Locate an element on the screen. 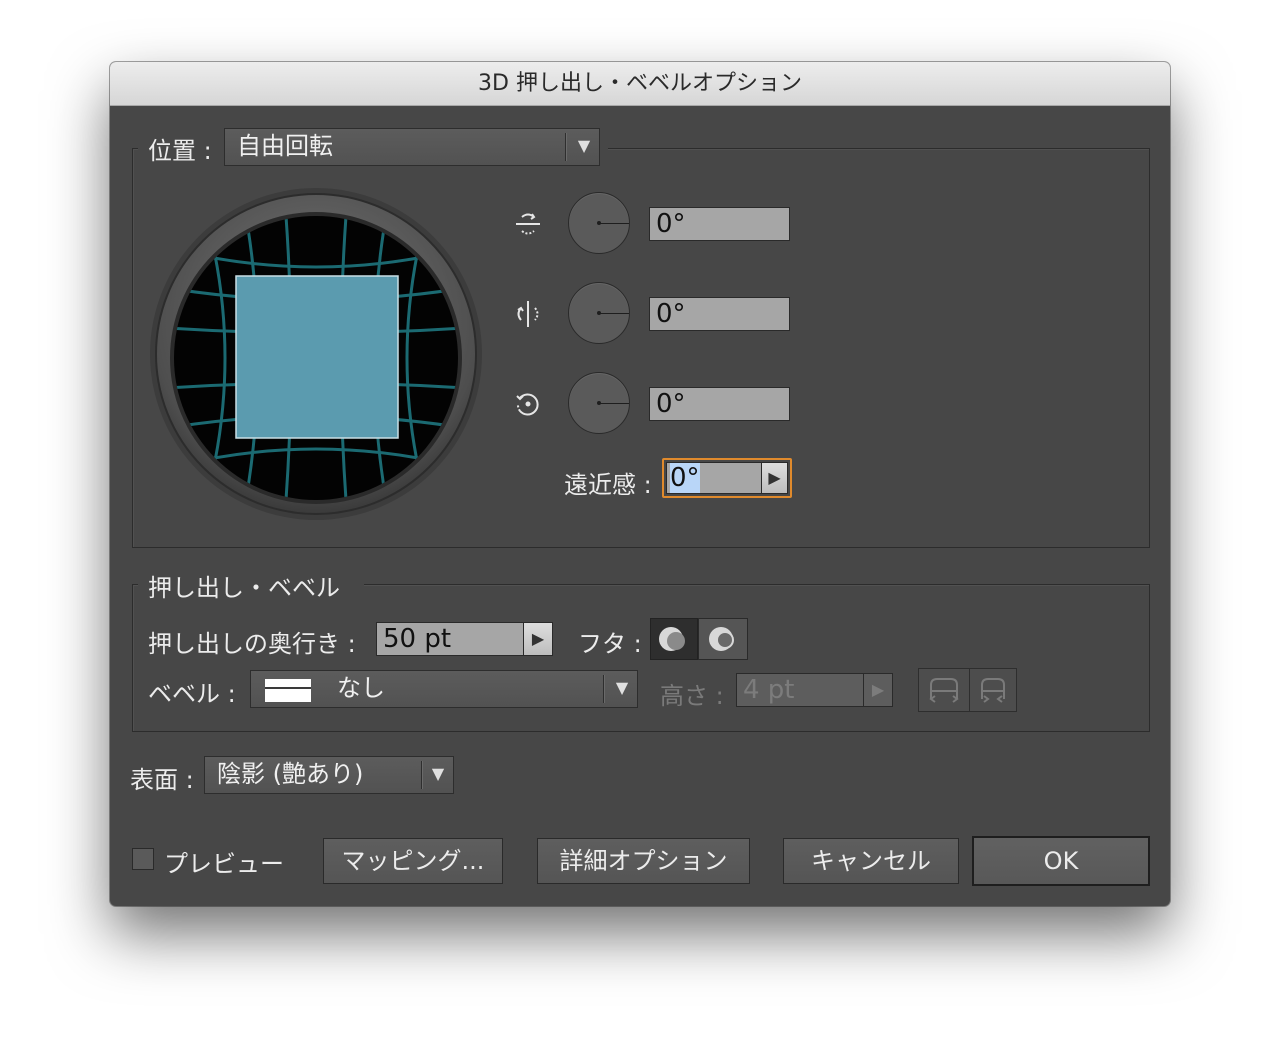  cap-on-button is located at coordinates (674, 639).